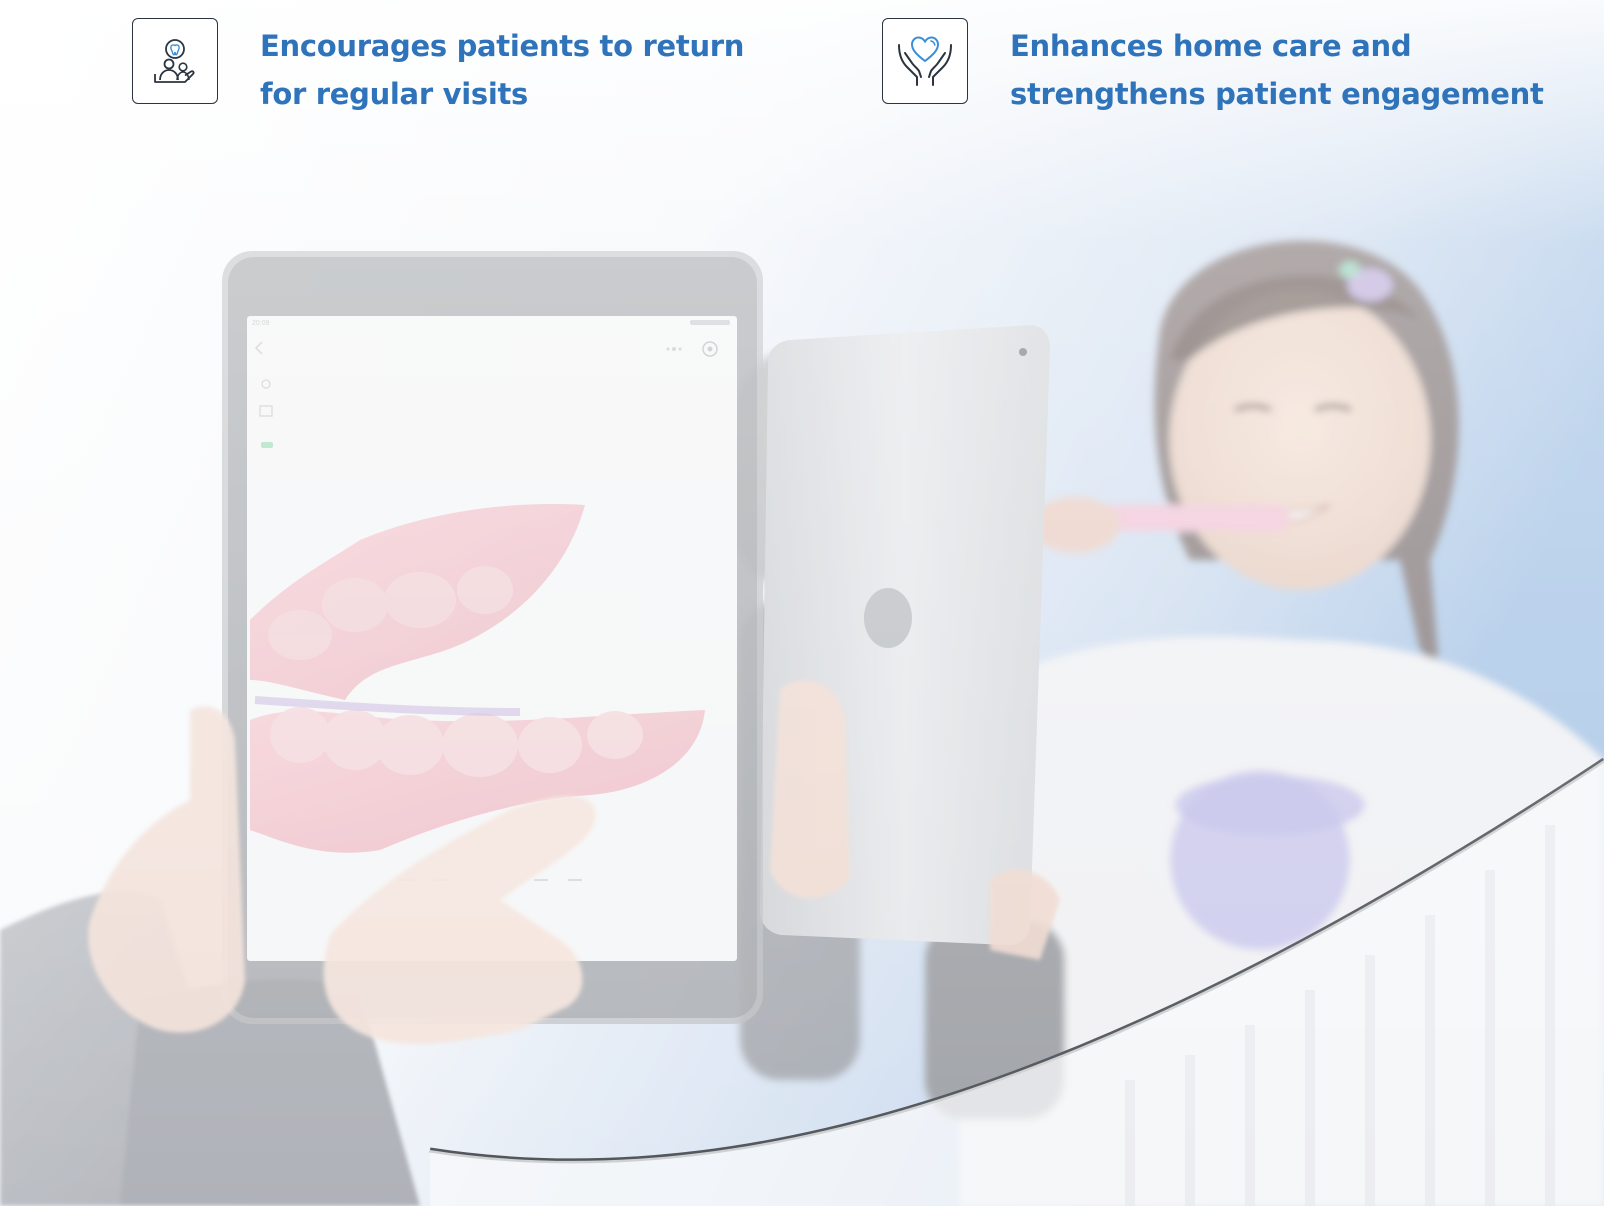 Image resolution: width=1604 pixels, height=1206 pixels. I want to click on feature-return-visits-line2: for regular visits, so click(394, 94).